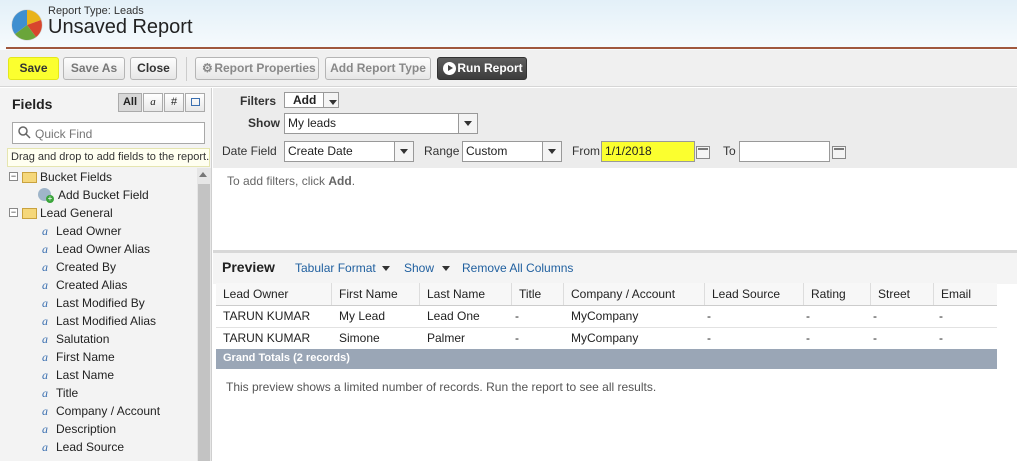 This screenshot has width=1017, height=461. Describe the element at coordinates (32, 104) in the screenshot. I see `fields-title: Fields` at that location.